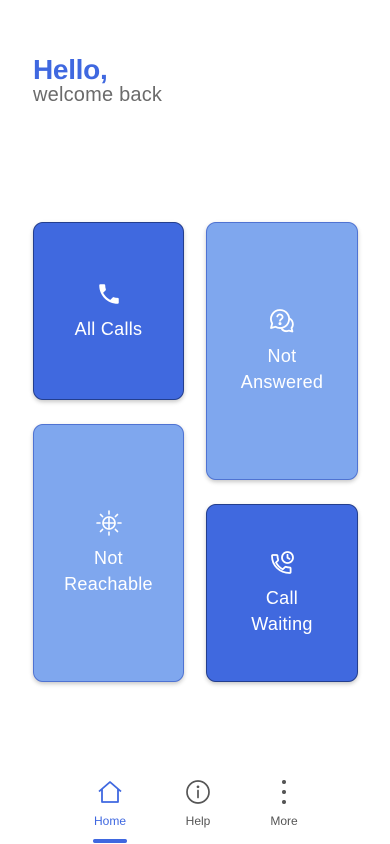 Image resolution: width=390 pixels, height=844 pixels. What do you see at coordinates (109, 294) in the screenshot?
I see `phone-icon` at bounding box center [109, 294].